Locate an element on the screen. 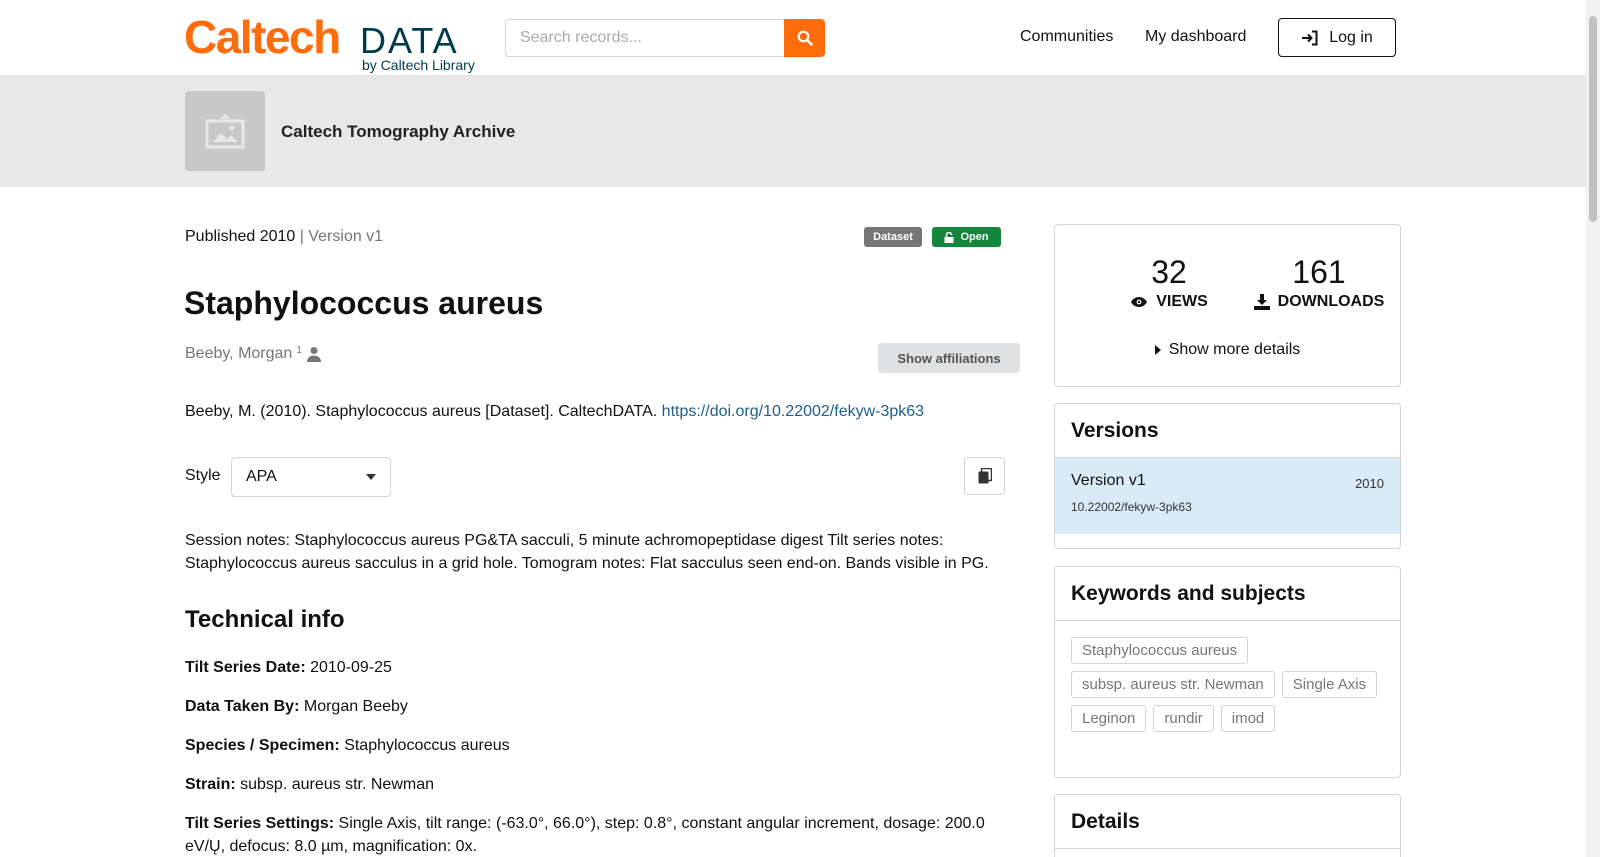 The width and height of the screenshot is (1600, 857). resource-type-badge: Dataset is located at coordinates (893, 237).